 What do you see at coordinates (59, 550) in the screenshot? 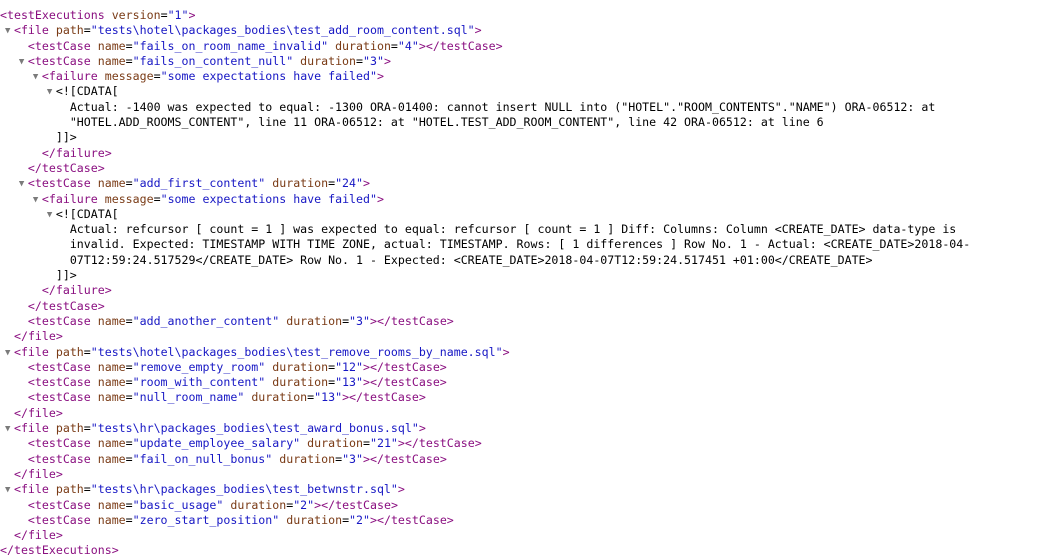
I see `node-testExecutions-close: </testExecutions>` at bounding box center [59, 550].